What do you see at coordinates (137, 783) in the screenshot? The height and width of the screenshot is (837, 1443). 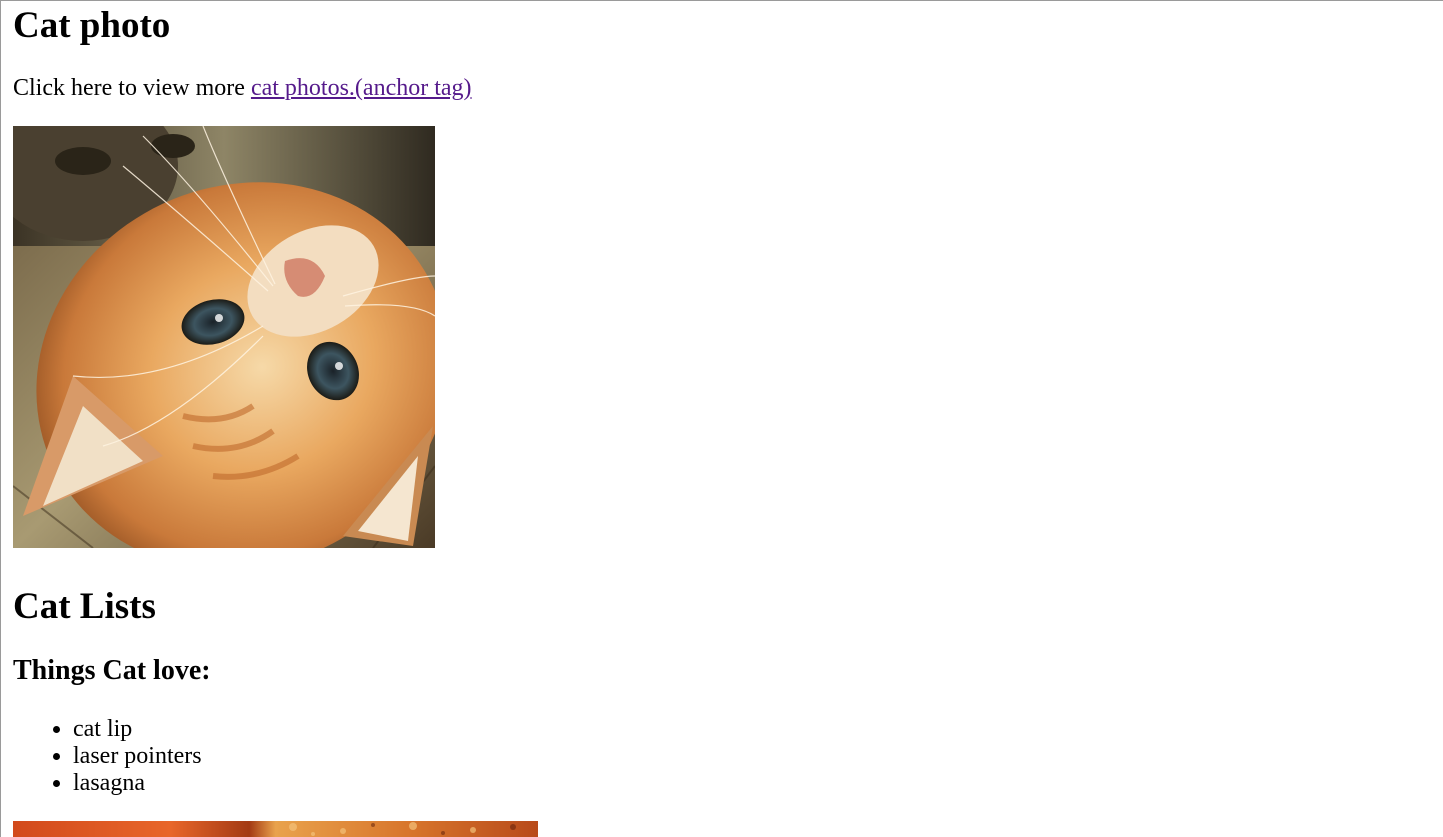 I see `list-item: lasagna` at bounding box center [137, 783].